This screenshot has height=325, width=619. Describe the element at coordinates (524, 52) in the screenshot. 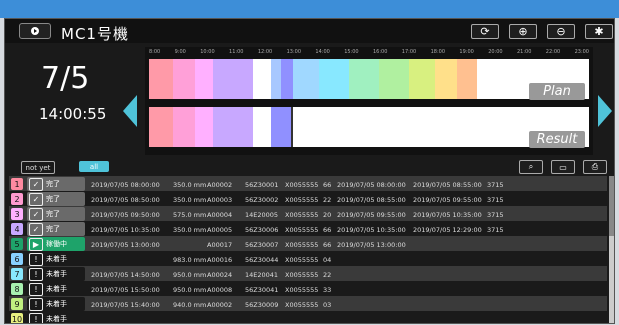

I see `tick-label: 21:00` at that location.